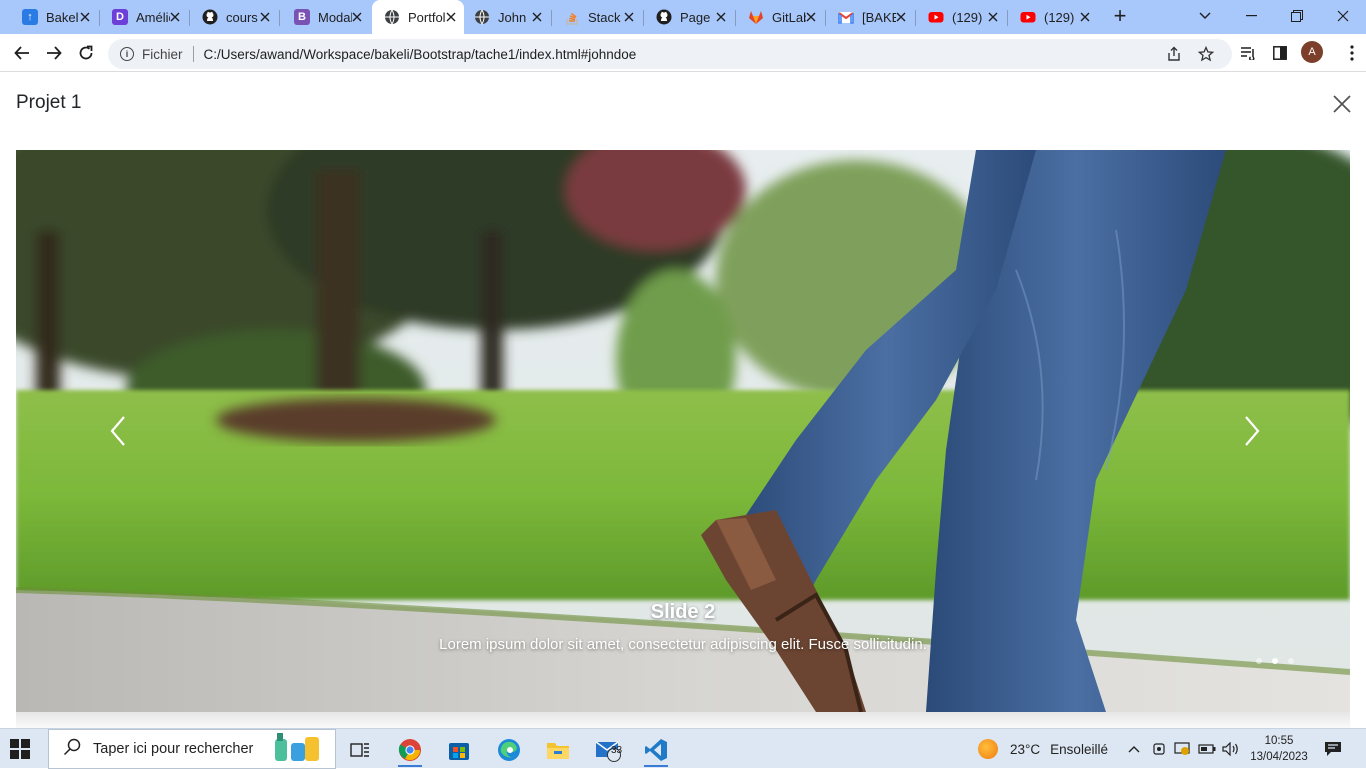  I want to click on tab-favicon-icon: B, so click(302, 17).